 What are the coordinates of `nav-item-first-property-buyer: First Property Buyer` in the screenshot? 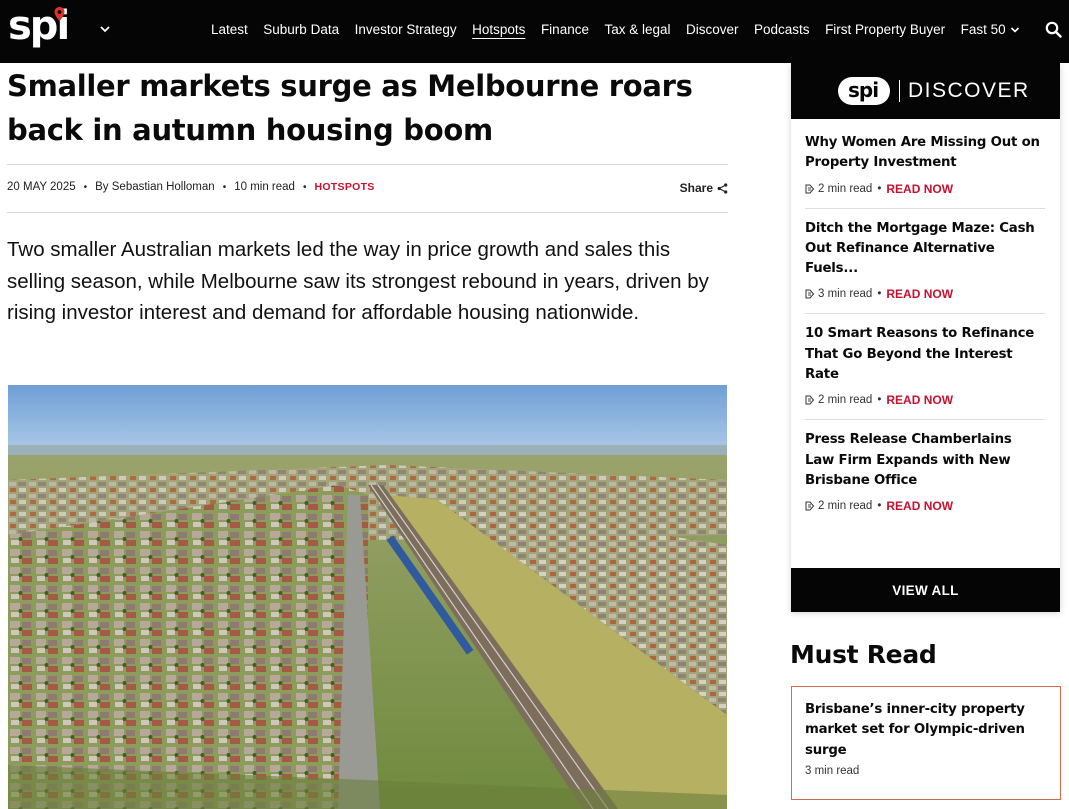 It's located at (885, 30).